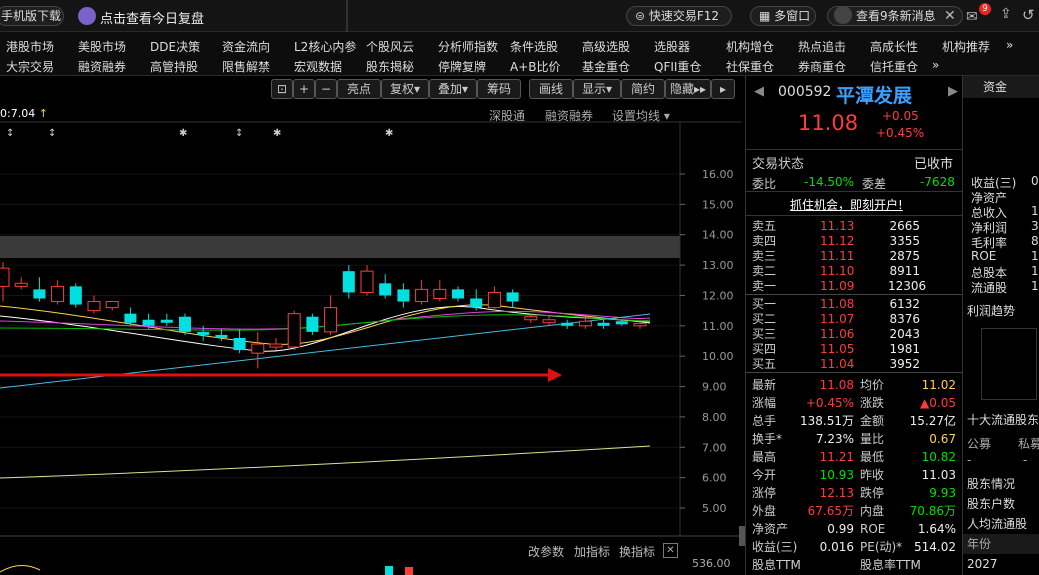  Describe the element at coordinates (991, 484) in the screenshot. I see `holder-info-label: 股东情况` at that location.